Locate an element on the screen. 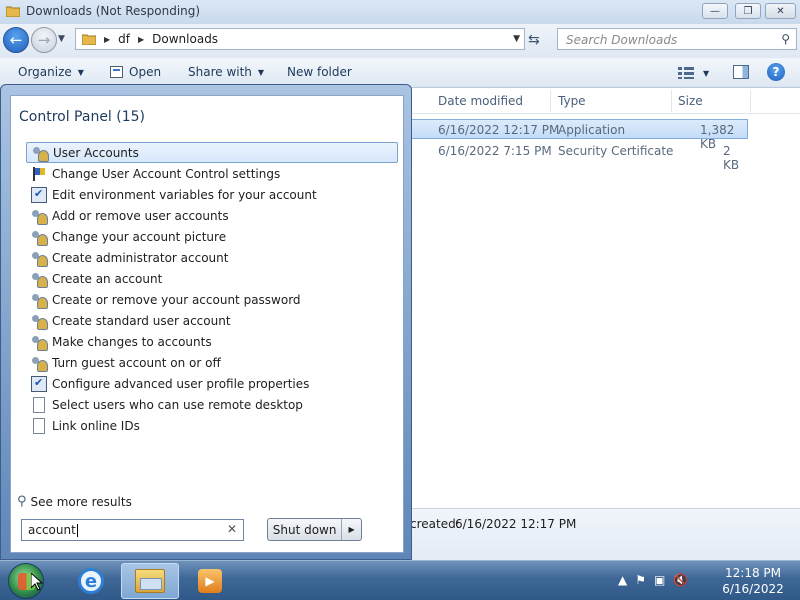  close-button: ✕ is located at coordinates (780, 11).